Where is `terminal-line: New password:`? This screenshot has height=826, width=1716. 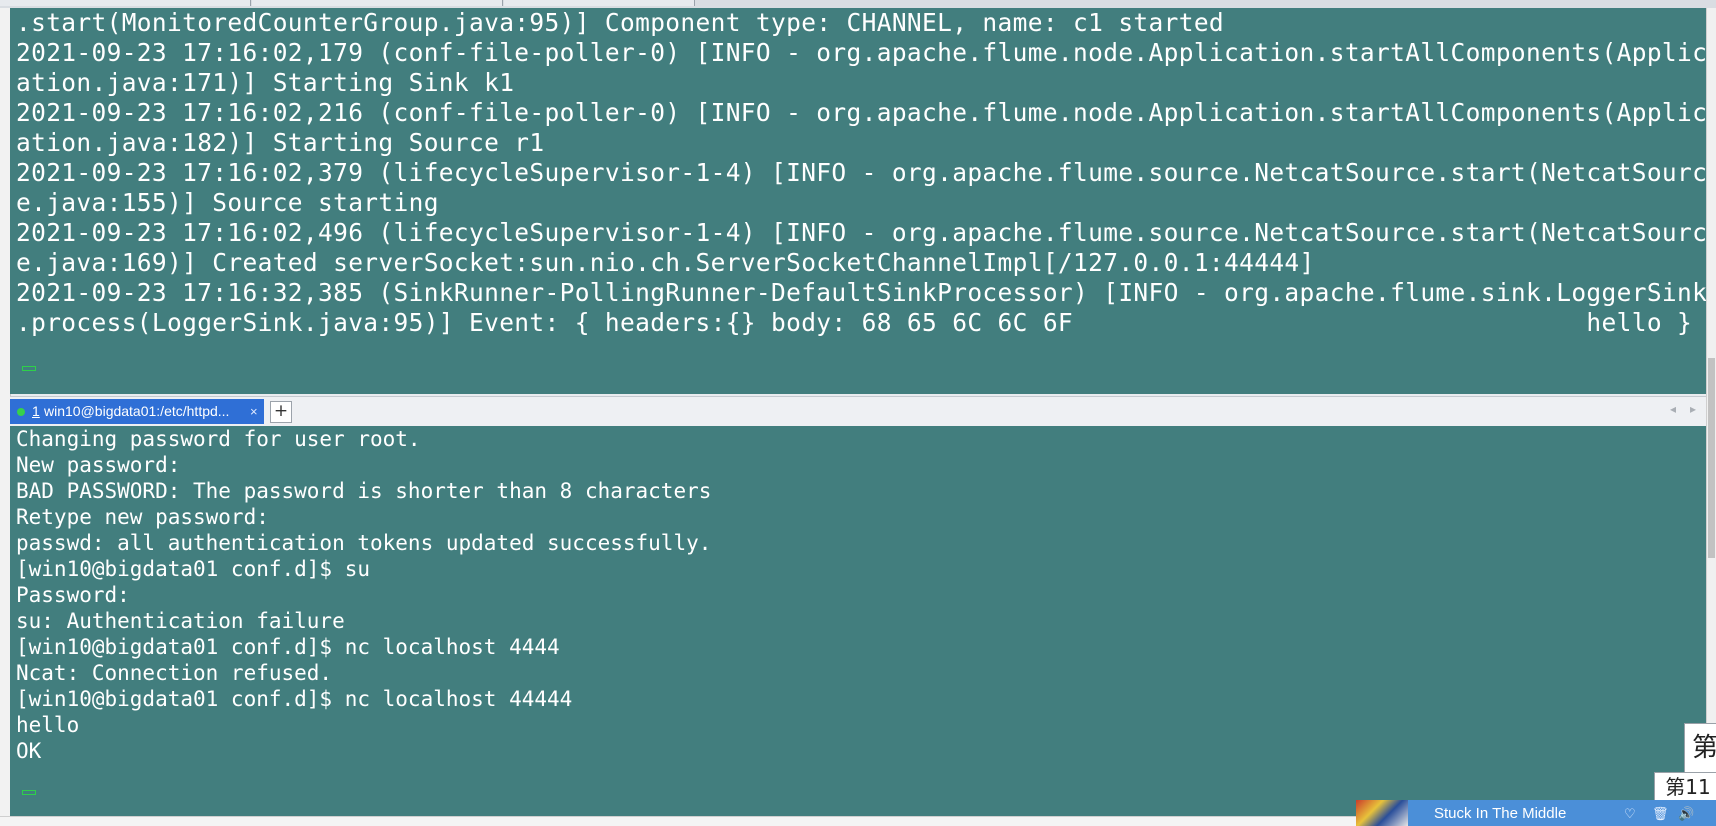 terminal-line: New password: is located at coordinates (98, 465).